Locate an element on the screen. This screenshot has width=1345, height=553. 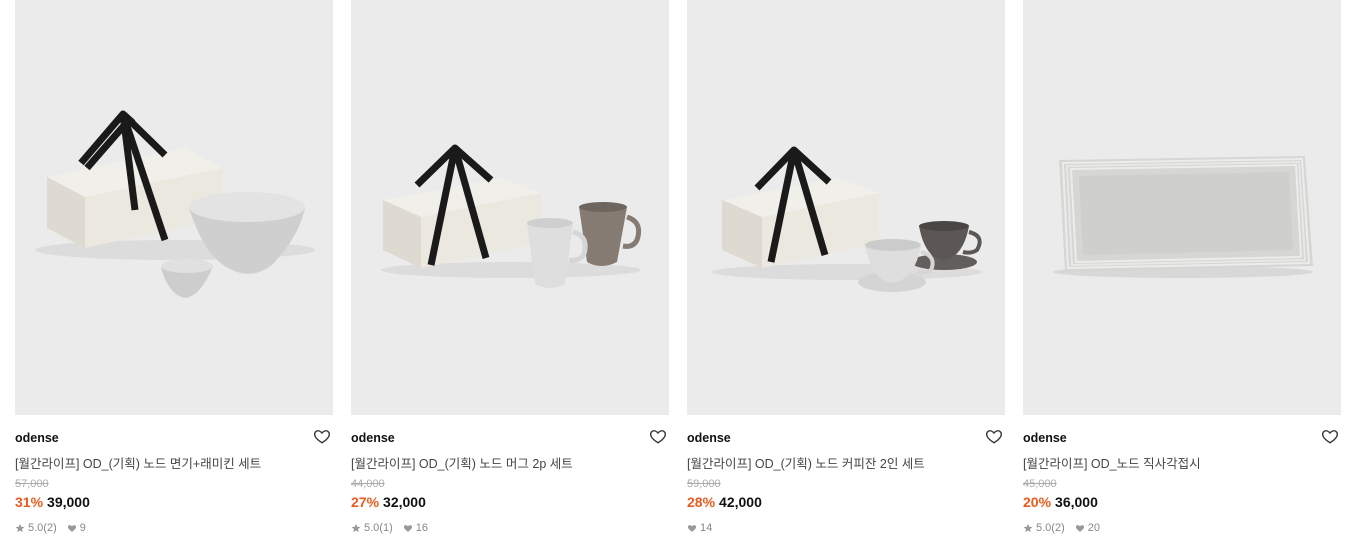
likes-count: 9 is located at coordinates (82, 528).